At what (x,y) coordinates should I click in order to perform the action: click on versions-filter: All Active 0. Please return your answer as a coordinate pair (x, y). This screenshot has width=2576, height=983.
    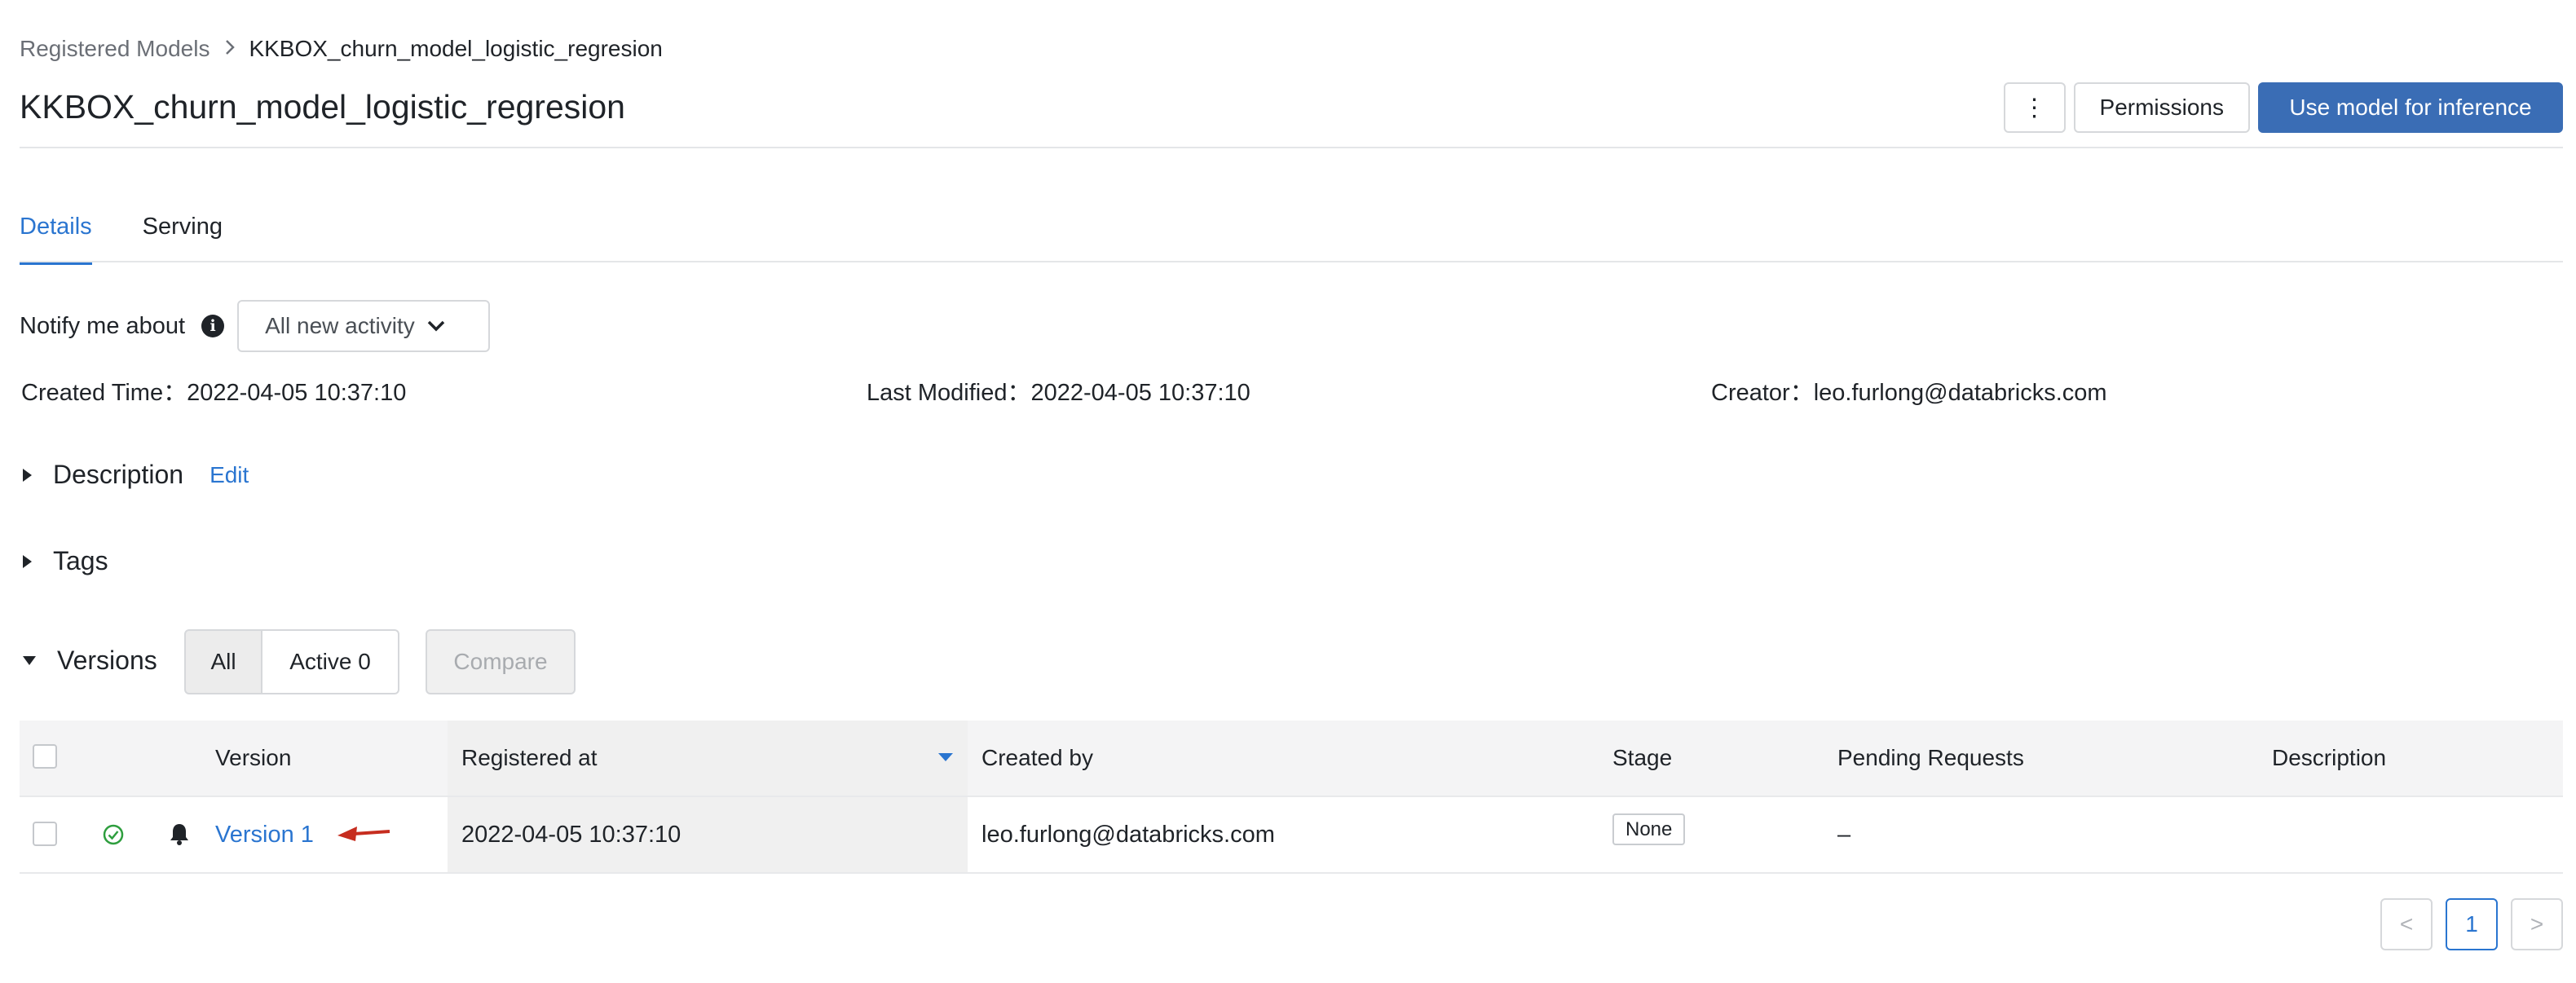
    Looking at the image, I should click on (291, 661).